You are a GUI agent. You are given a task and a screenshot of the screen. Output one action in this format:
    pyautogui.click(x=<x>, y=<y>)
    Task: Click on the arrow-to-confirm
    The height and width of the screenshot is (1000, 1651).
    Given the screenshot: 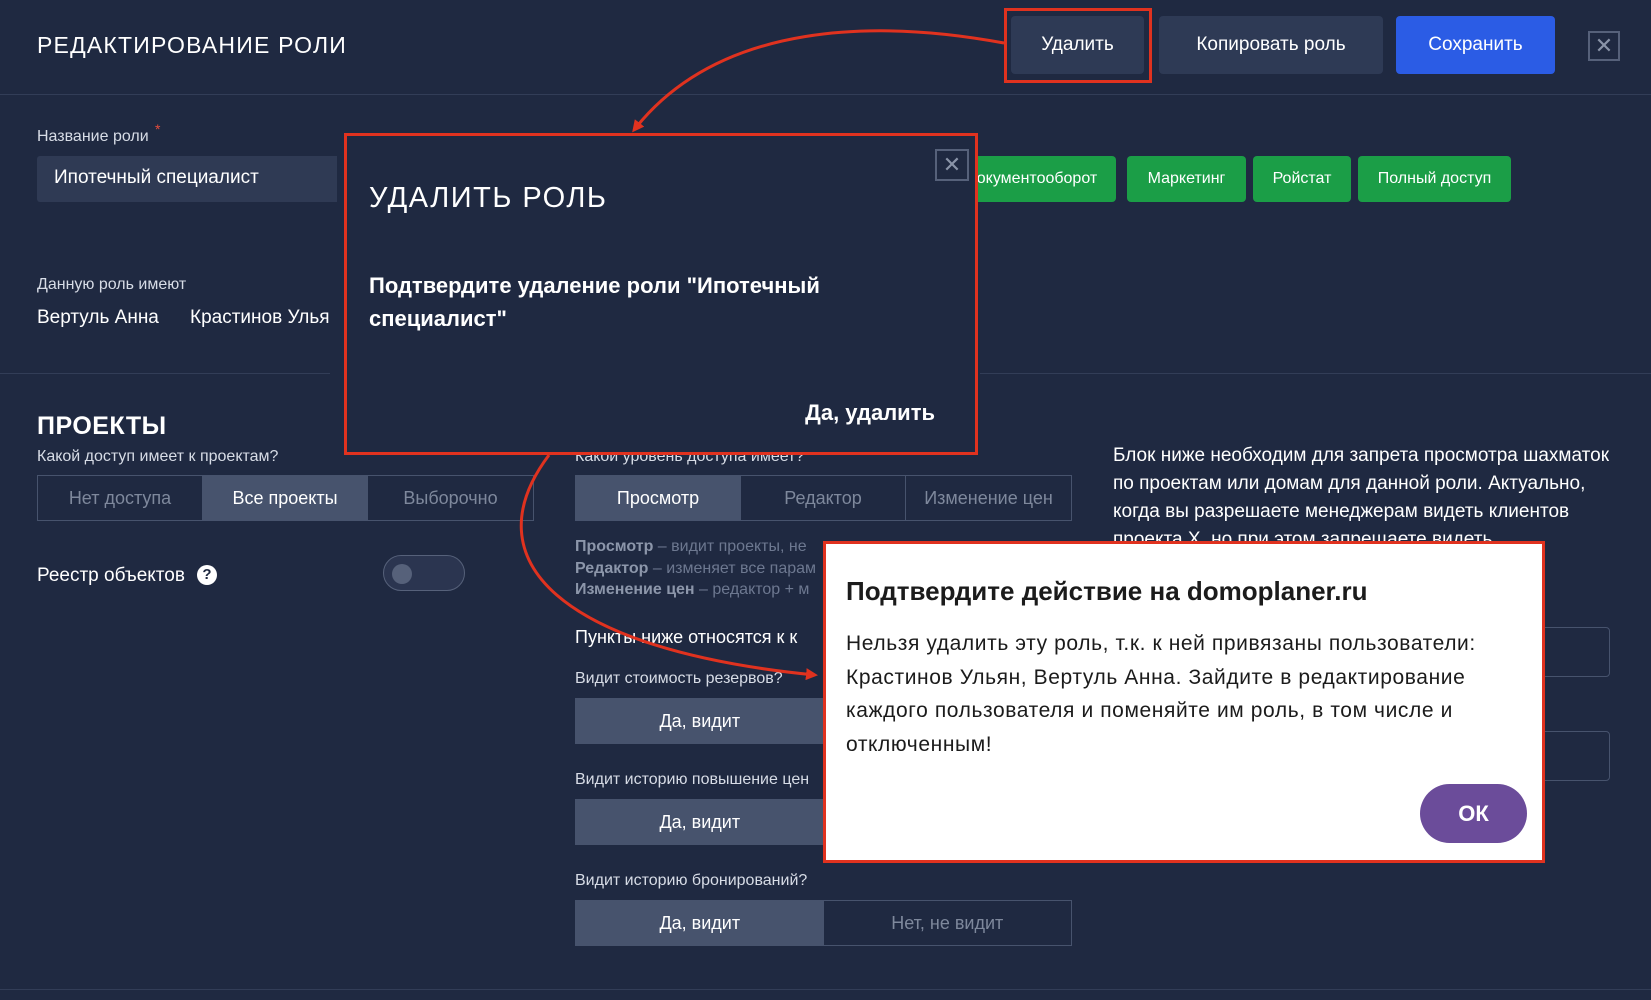 What is the action you would take?
    pyautogui.click(x=668, y=567)
    